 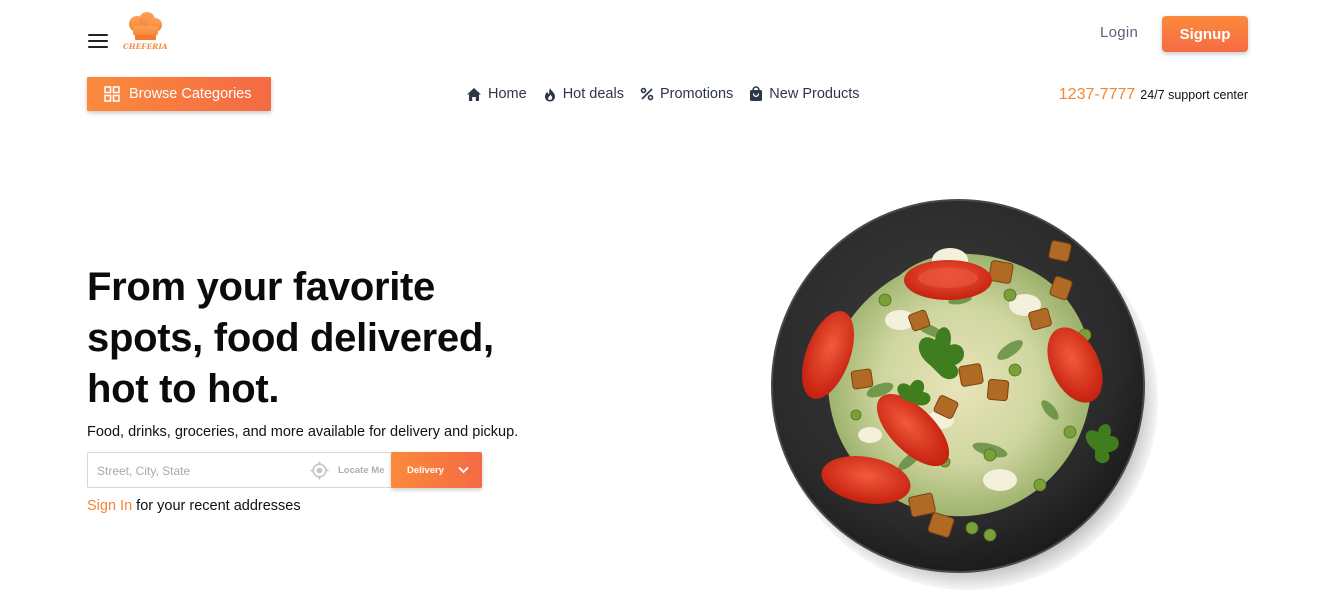 I want to click on nav-item-label: Home, so click(x=507, y=94).